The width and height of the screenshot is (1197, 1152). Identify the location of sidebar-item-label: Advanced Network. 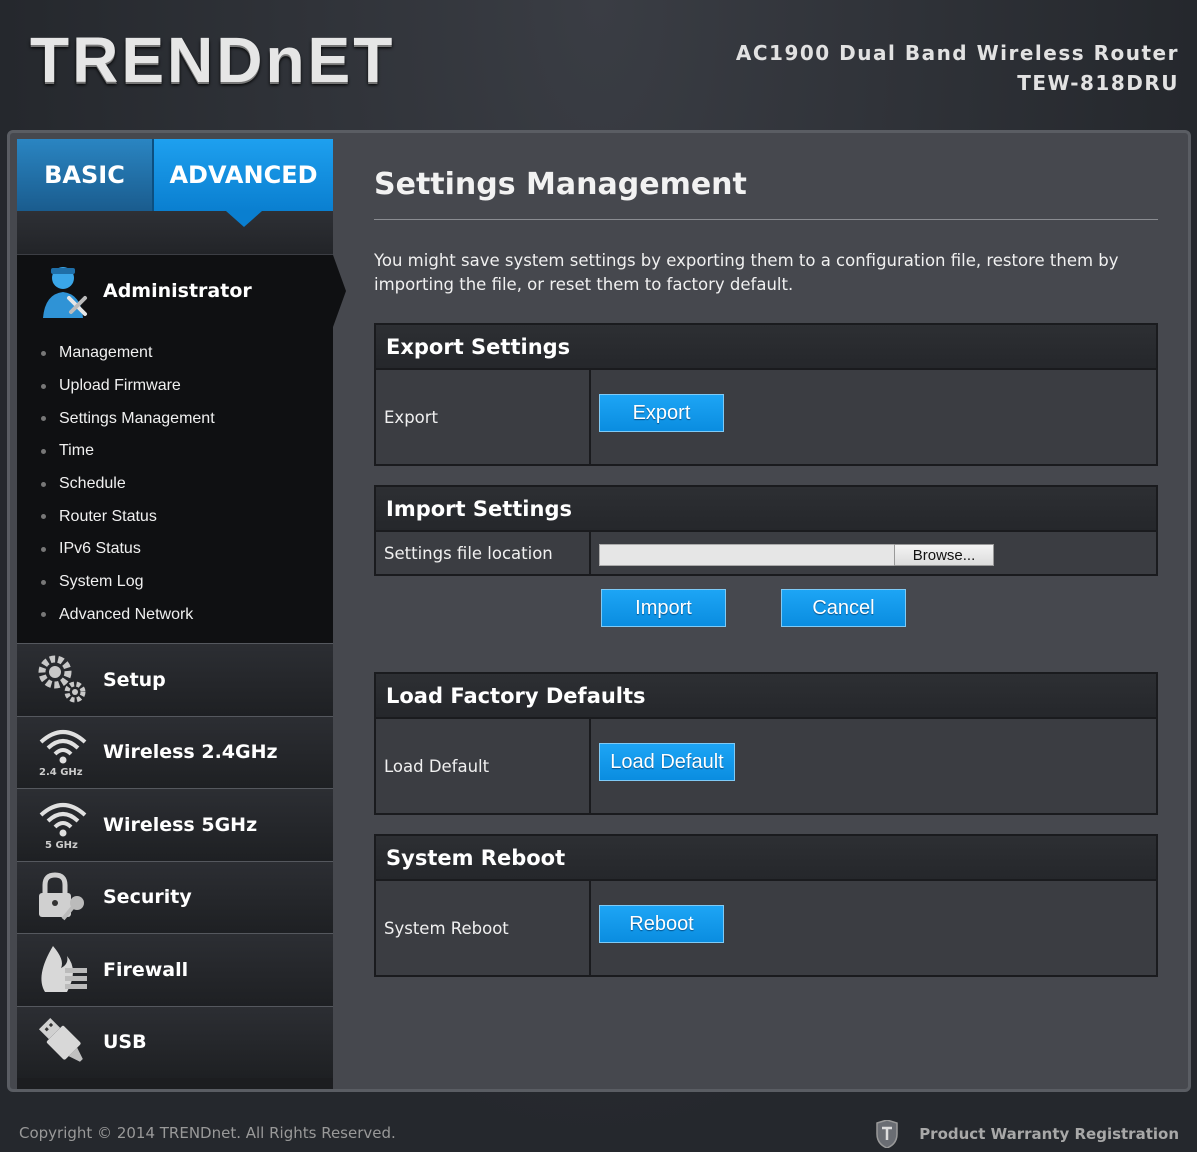
(126, 614).